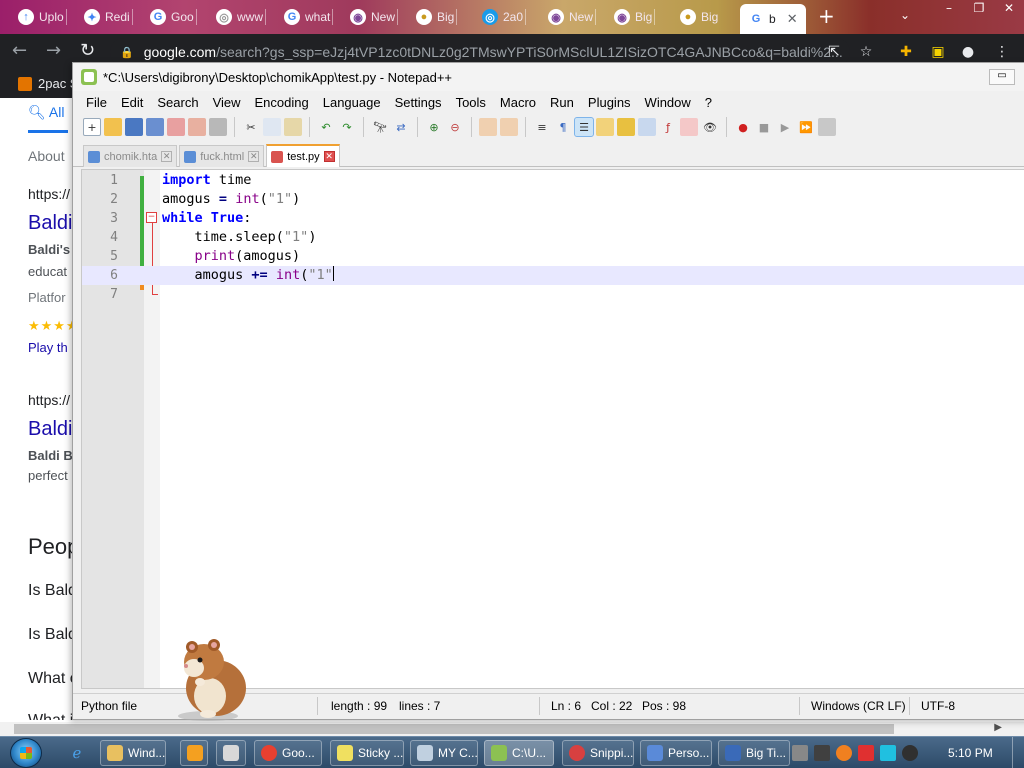 Image resolution: width=1024 pixels, height=768 pixels. I want to click on browser-tab: ✦ Redi, so click(108, 17).